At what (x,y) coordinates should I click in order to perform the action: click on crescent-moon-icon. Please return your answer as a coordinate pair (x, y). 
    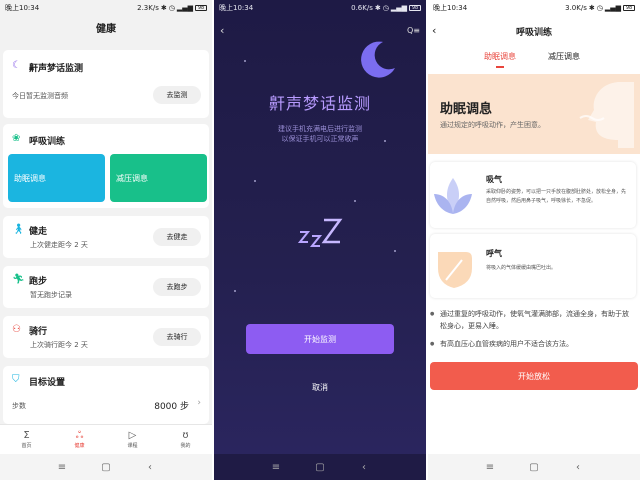
    Looking at the image, I should click on (378, 59).